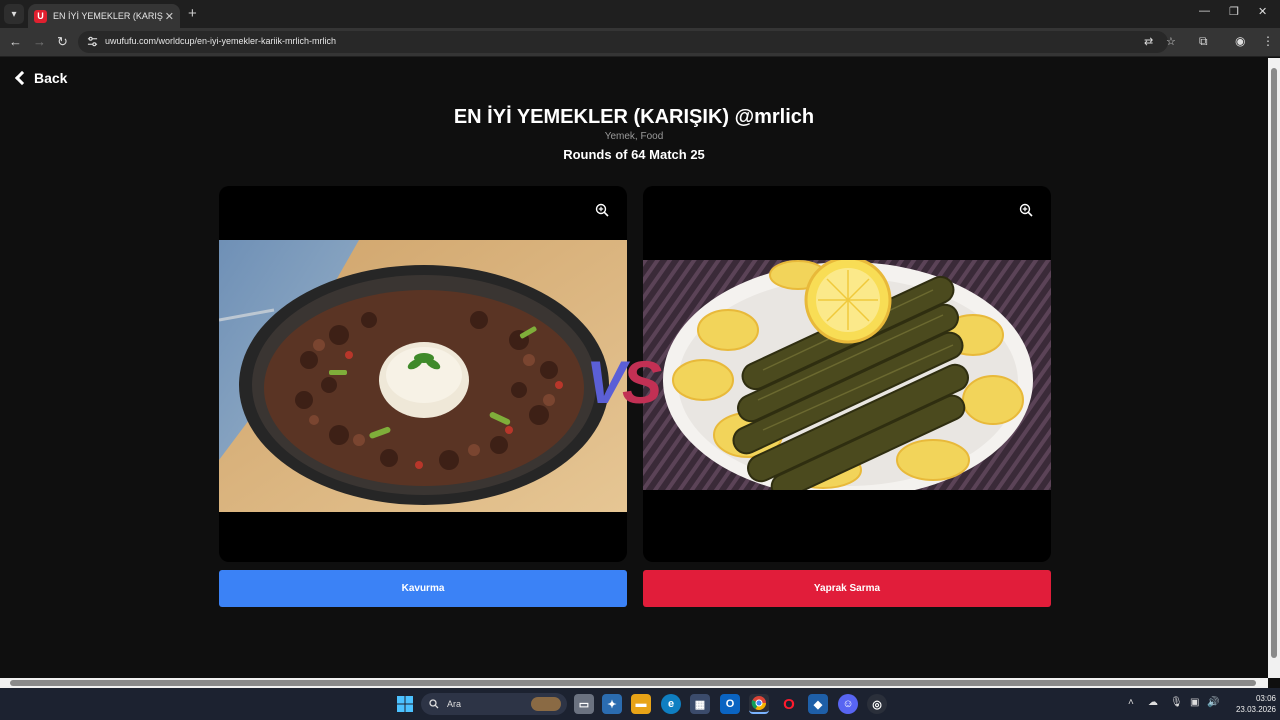 This screenshot has height=720, width=1280. Describe the element at coordinates (759, 704) in the screenshot. I see `chrome-icon` at that location.